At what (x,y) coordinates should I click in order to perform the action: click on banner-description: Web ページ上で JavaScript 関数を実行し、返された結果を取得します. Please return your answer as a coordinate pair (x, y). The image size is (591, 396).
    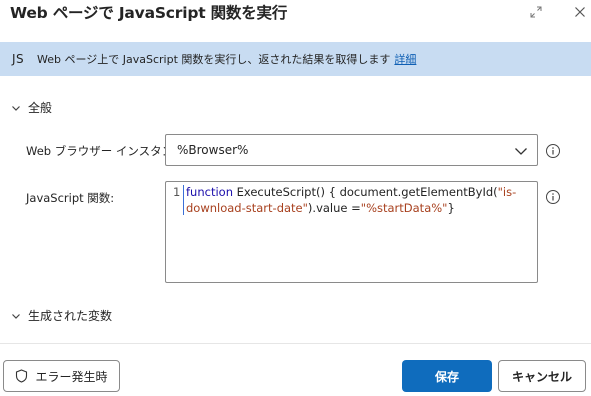
    Looking at the image, I should click on (214, 59).